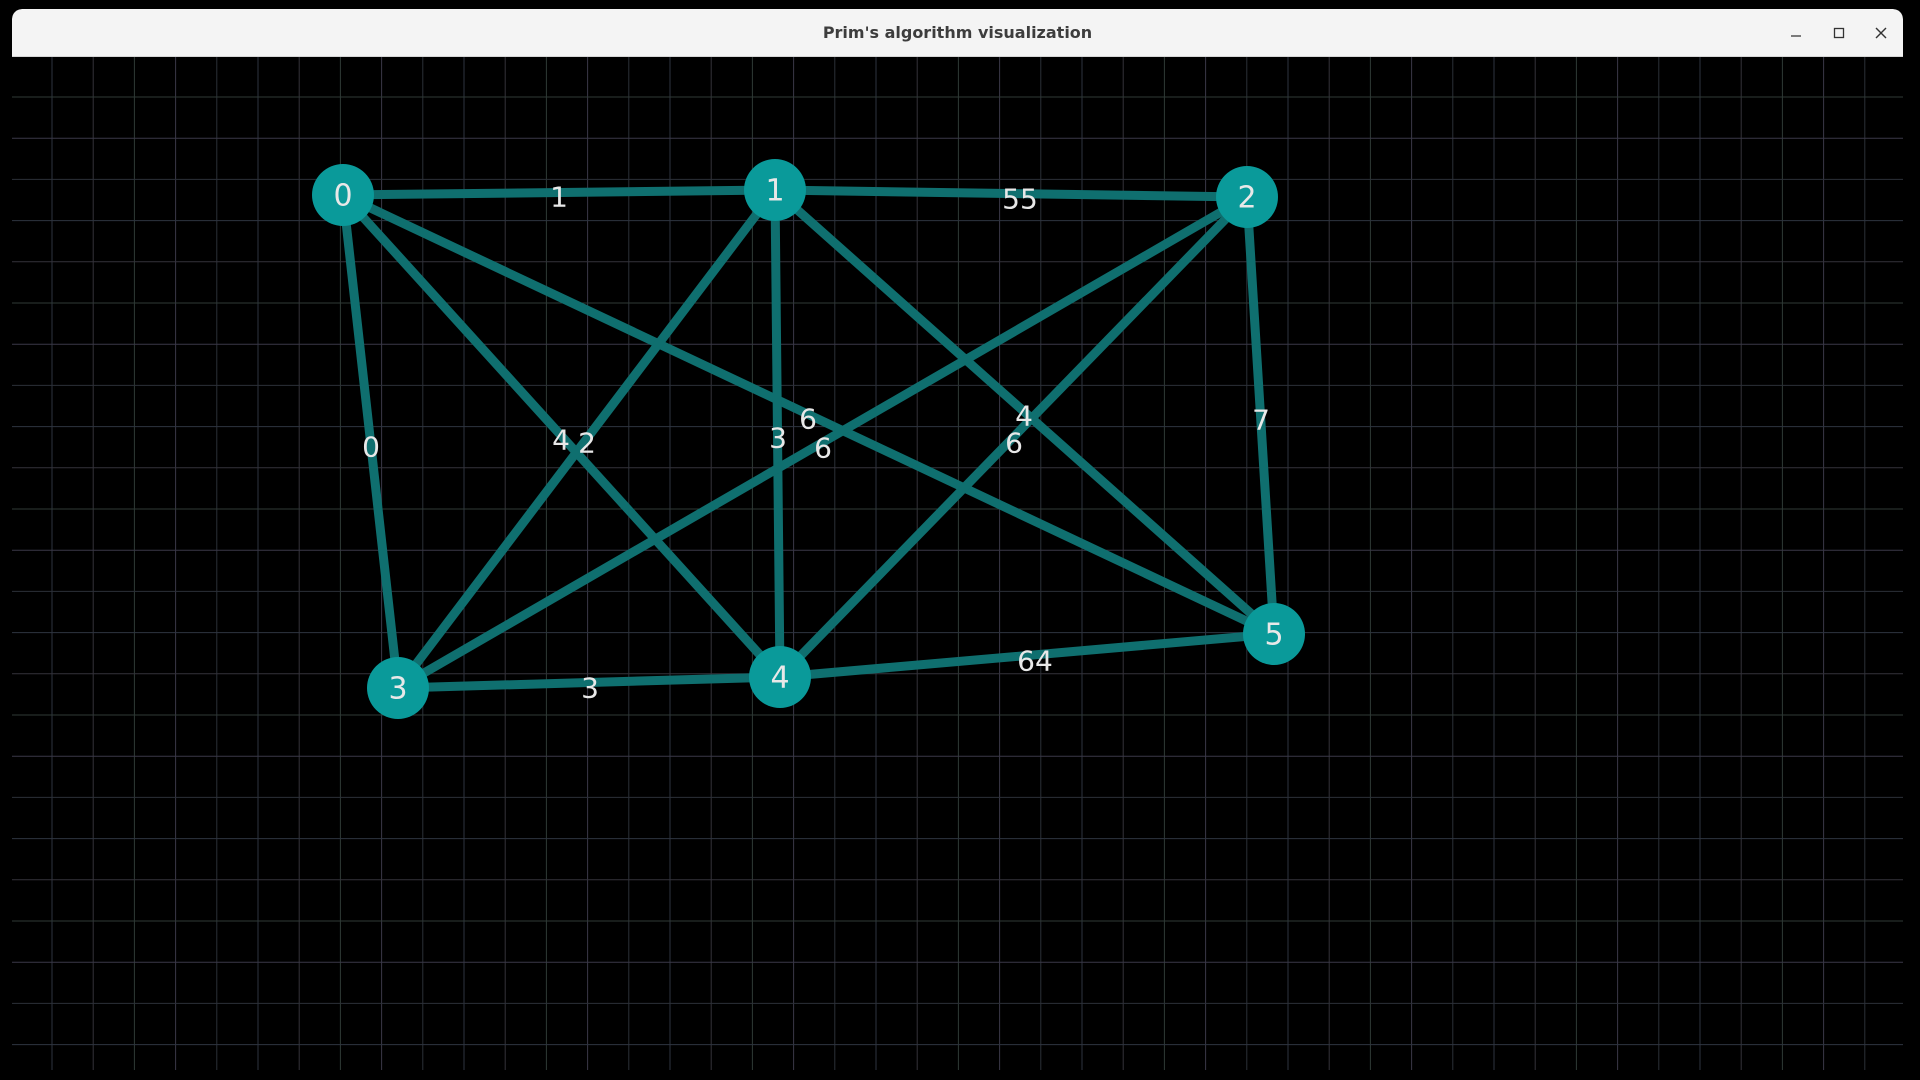  I want to click on node-3: 3, so click(398, 688).